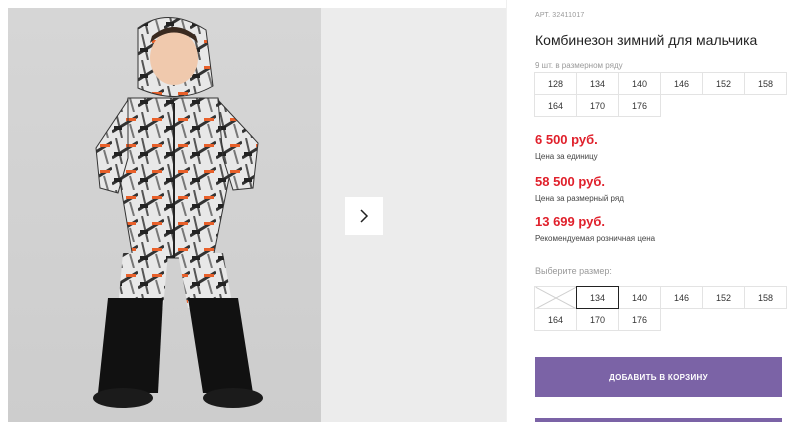 This screenshot has height=422, width=800. What do you see at coordinates (597, 83) in the screenshot?
I see `size-series-item: 134` at bounding box center [597, 83].